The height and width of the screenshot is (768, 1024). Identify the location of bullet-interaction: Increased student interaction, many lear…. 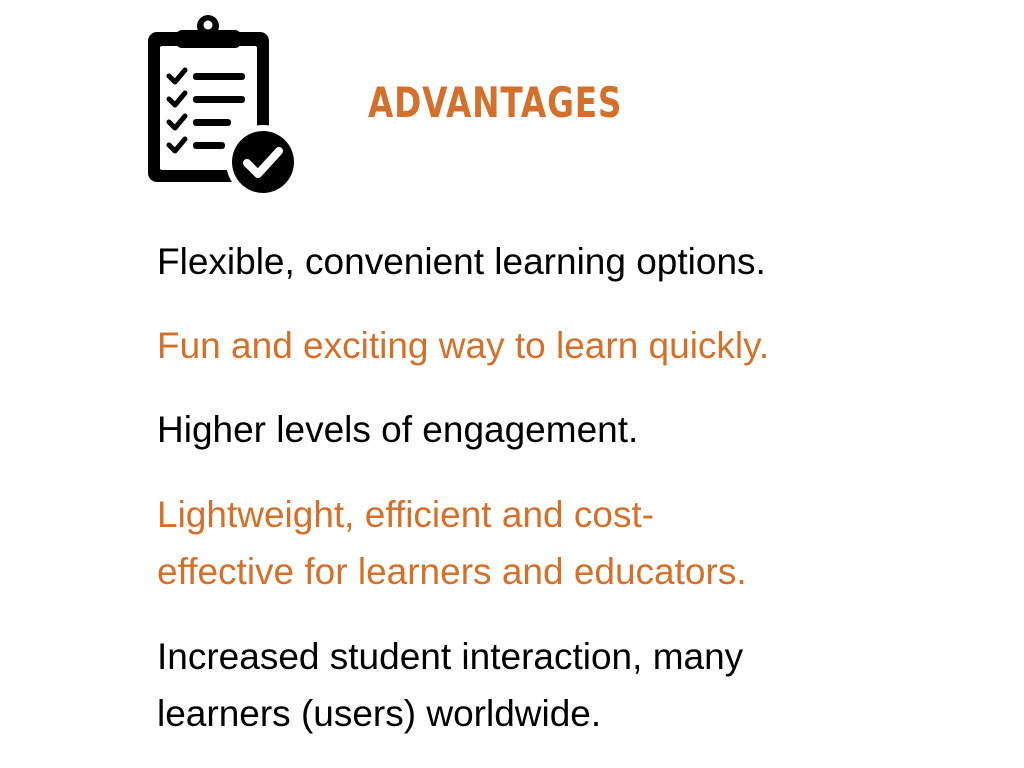
(517, 685).